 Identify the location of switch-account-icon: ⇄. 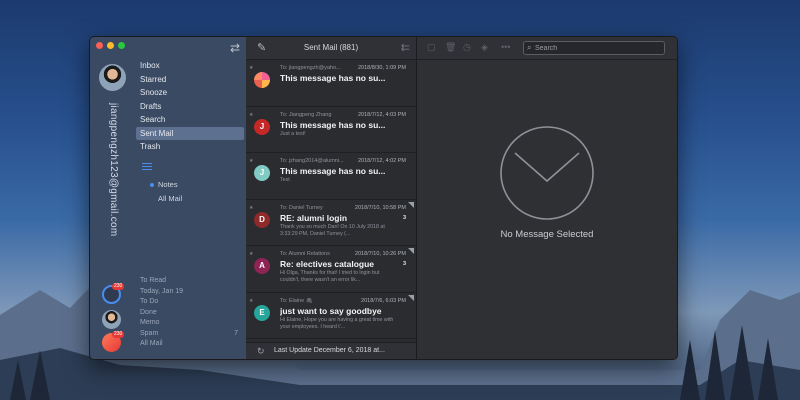
(235, 48).